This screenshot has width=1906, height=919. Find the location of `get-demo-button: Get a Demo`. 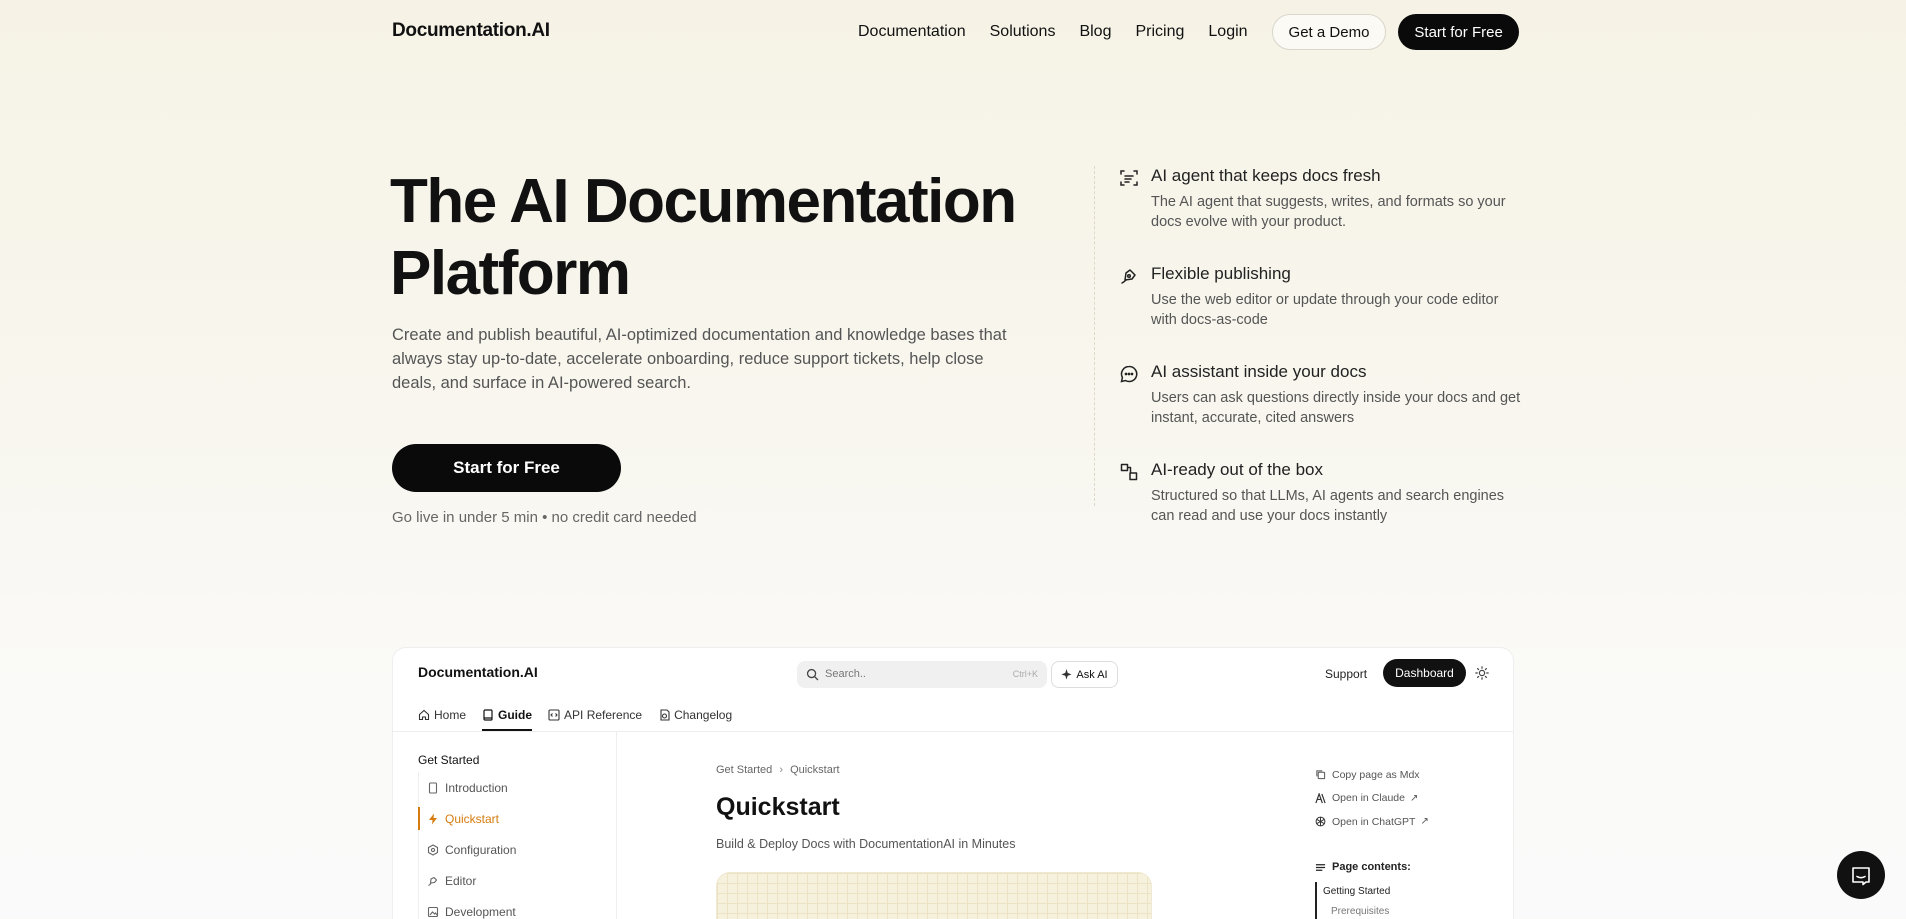

get-demo-button: Get a Demo is located at coordinates (1329, 32).